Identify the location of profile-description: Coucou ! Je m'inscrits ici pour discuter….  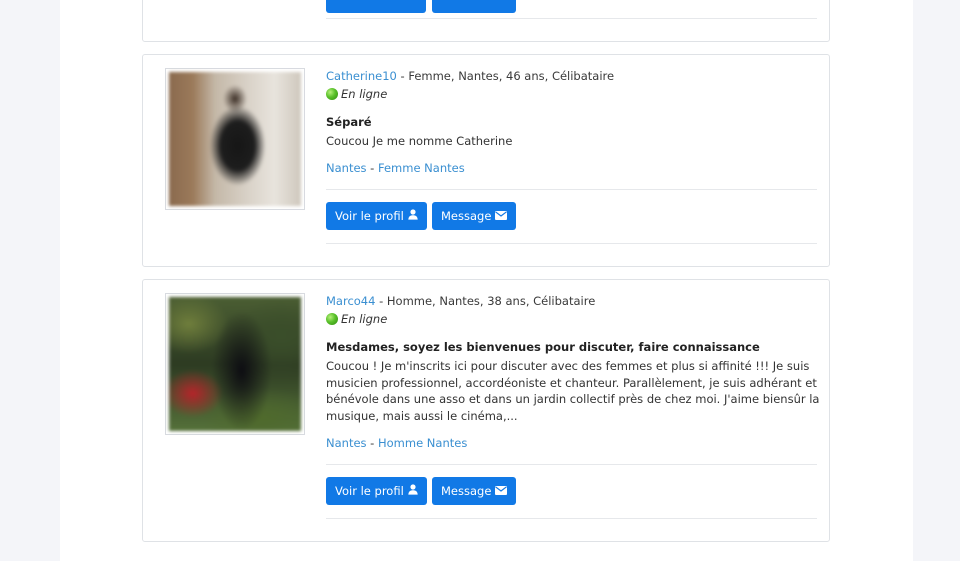
(573, 391).